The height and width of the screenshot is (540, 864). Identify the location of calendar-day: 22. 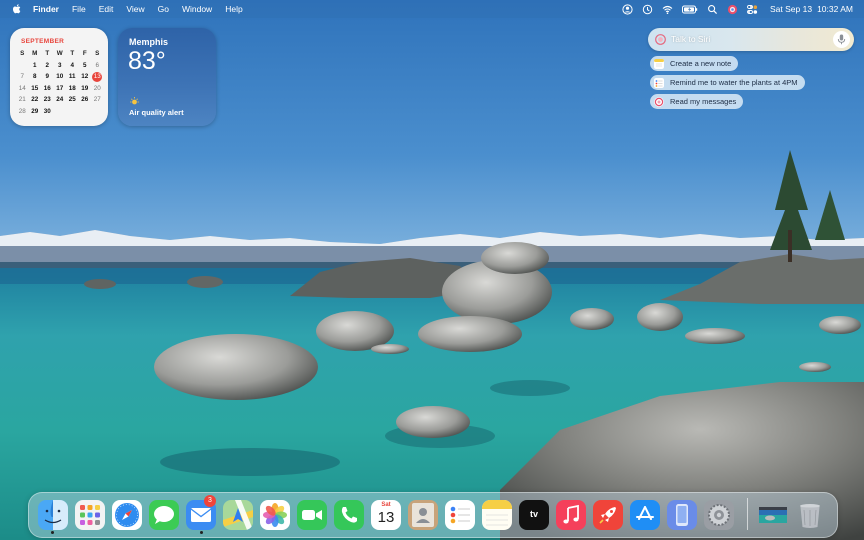
(35, 99).